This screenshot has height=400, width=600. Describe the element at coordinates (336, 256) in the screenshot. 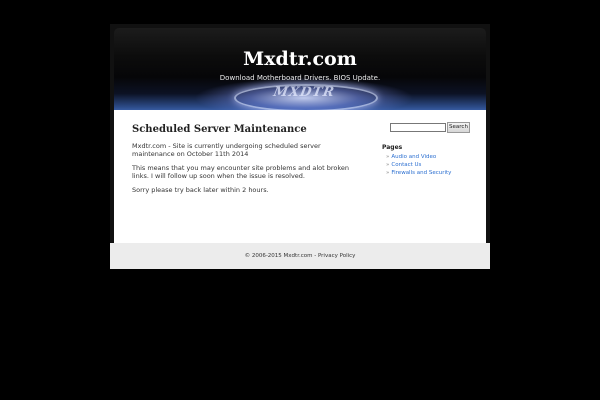

I see `privacy-policy-link: Privacy Policy` at that location.